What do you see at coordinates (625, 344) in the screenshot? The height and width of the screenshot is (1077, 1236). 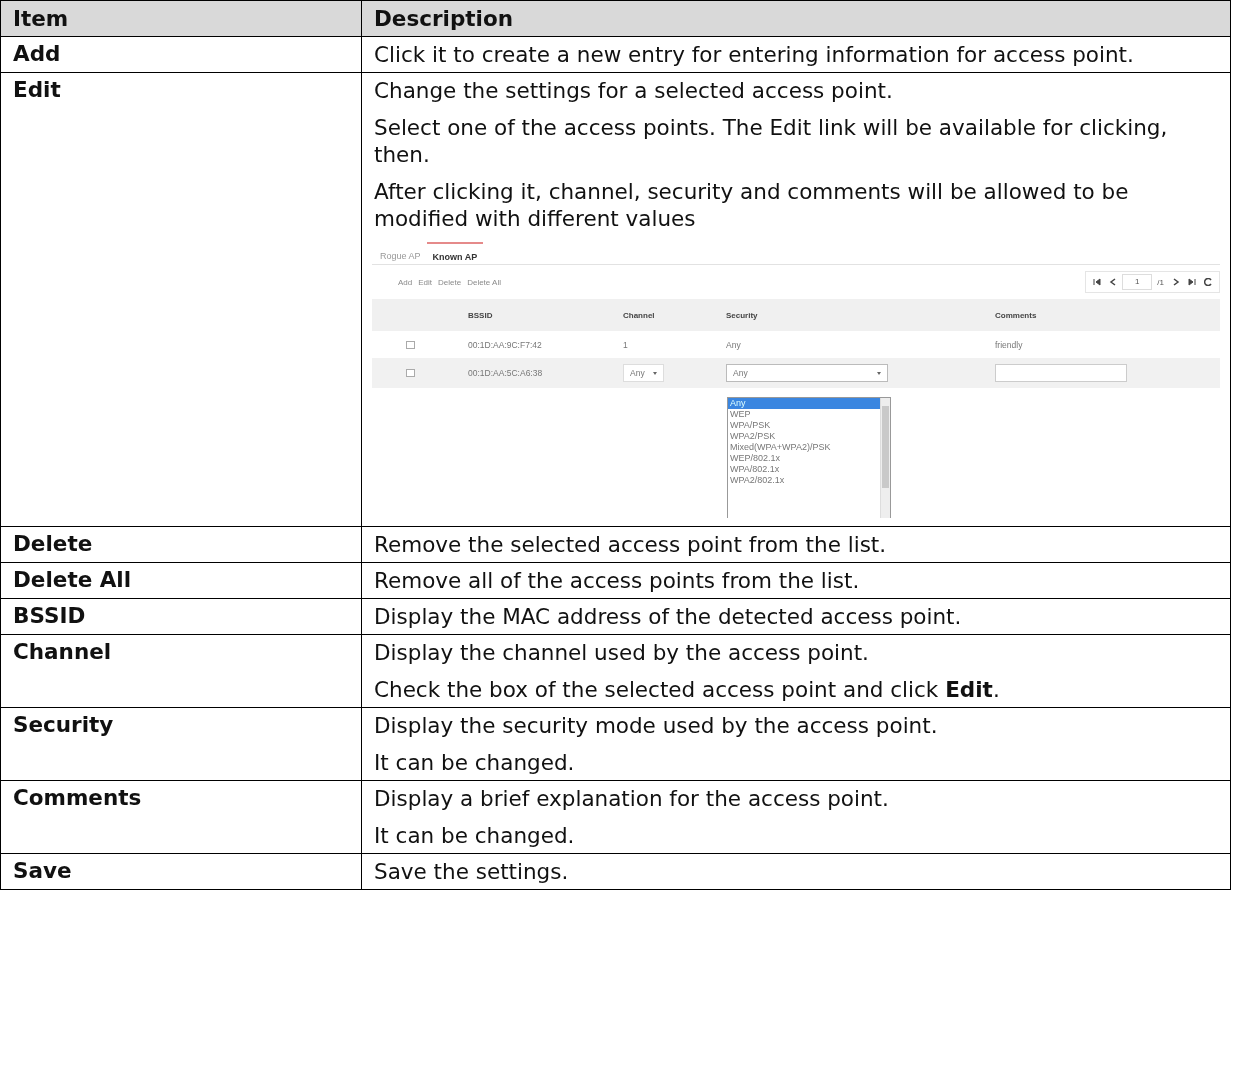 I see `channel-text: 1` at bounding box center [625, 344].